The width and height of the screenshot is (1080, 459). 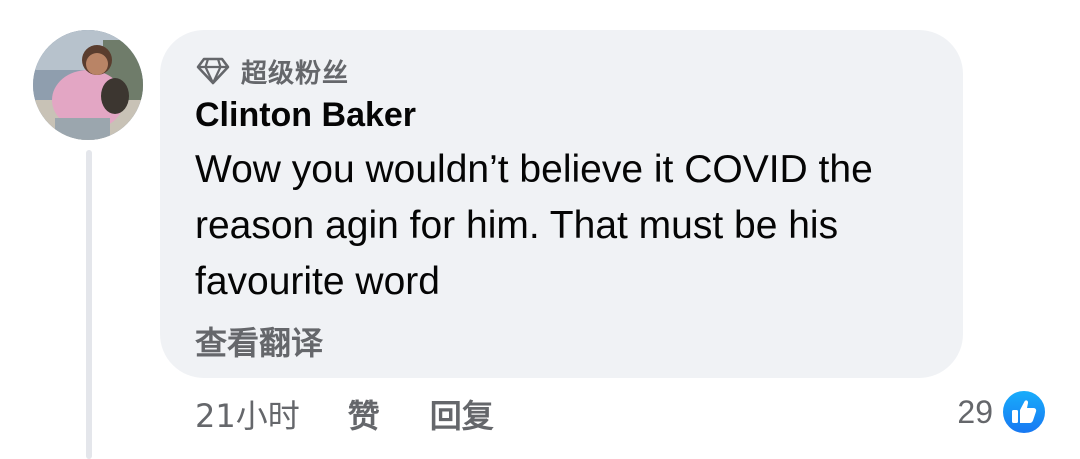 I want to click on avatar-photo, so click(x=88, y=85).